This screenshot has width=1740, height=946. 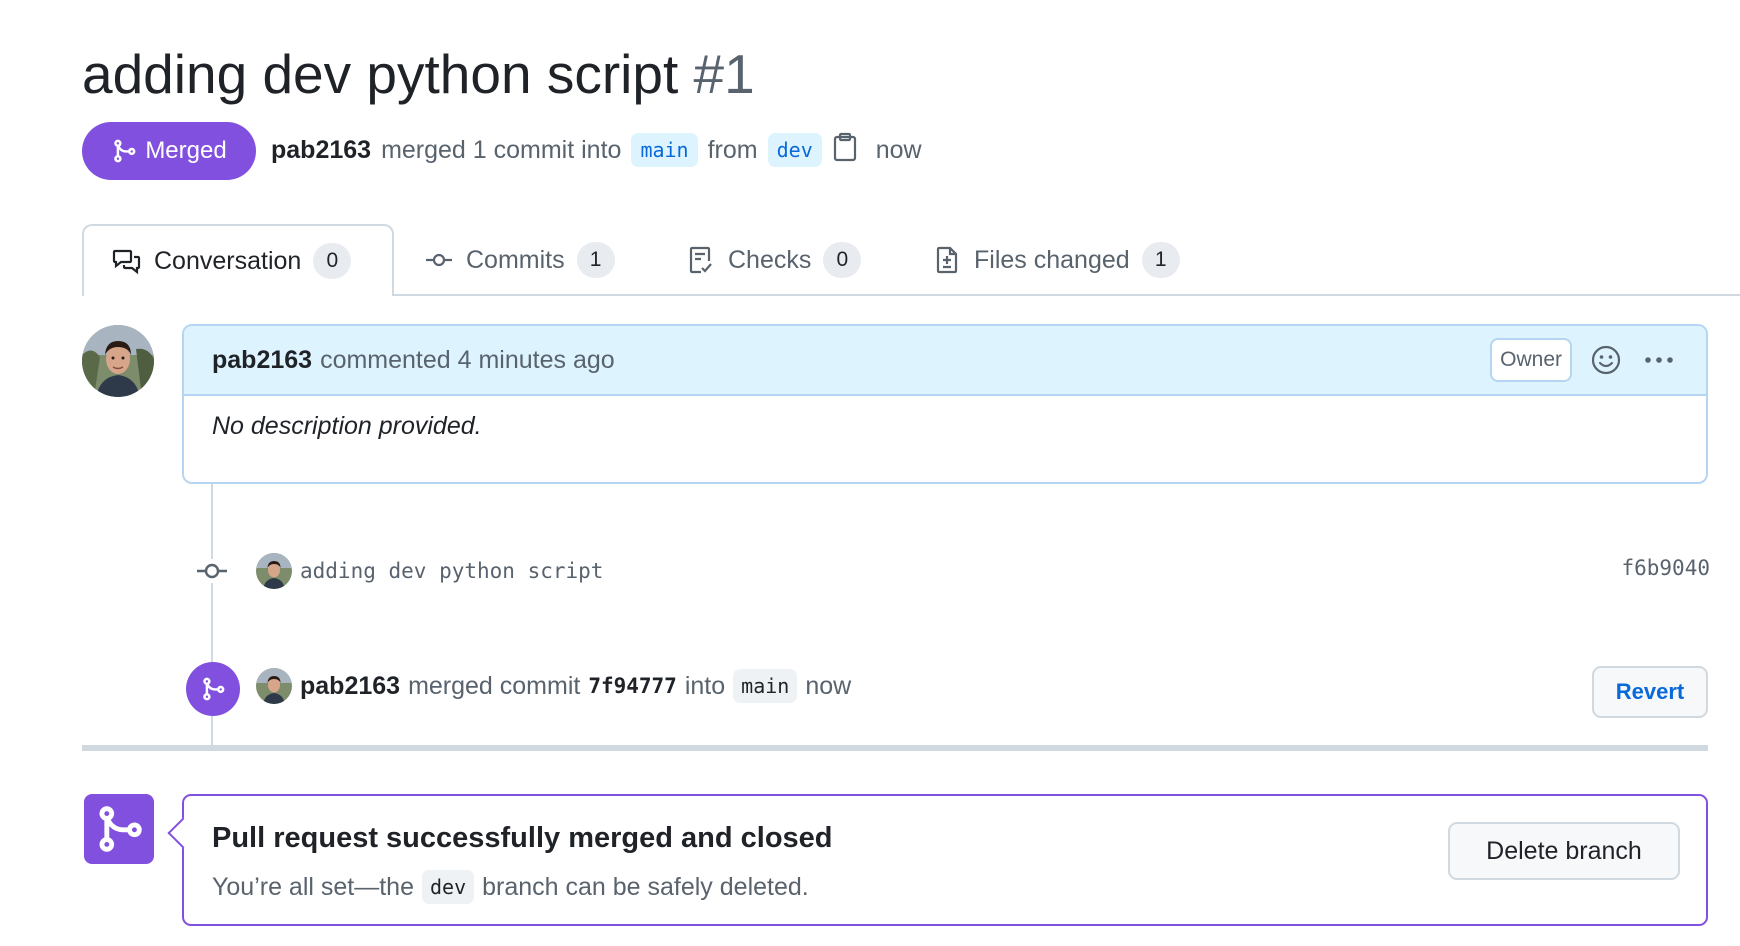 I want to click on tab-checks-label: Checks, so click(x=770, y=259).